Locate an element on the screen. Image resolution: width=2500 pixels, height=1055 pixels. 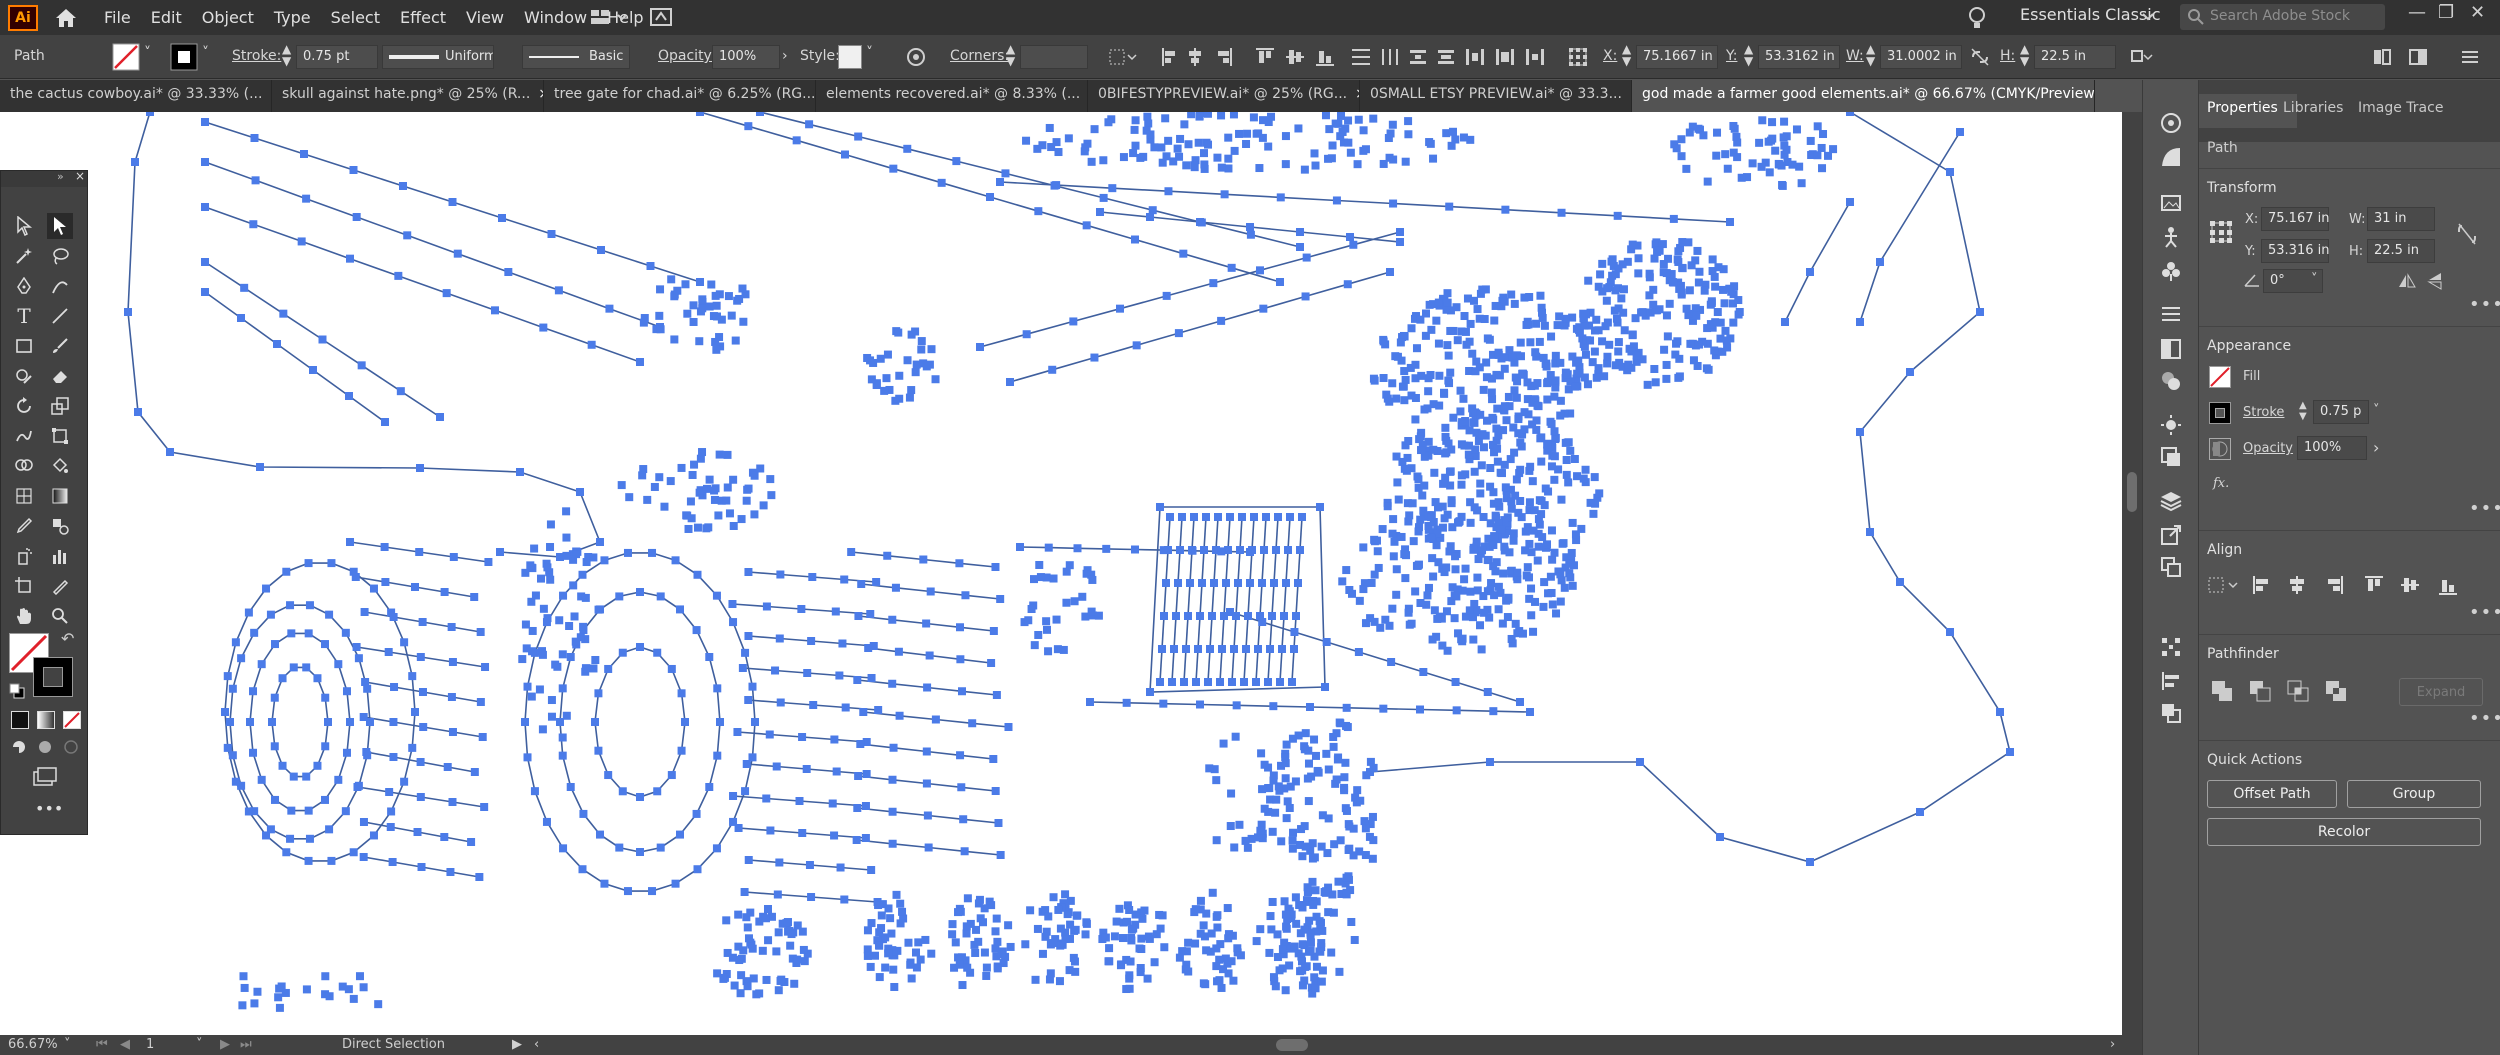
scroll-right-arrow: › is located at coordinates (2112, 1044).